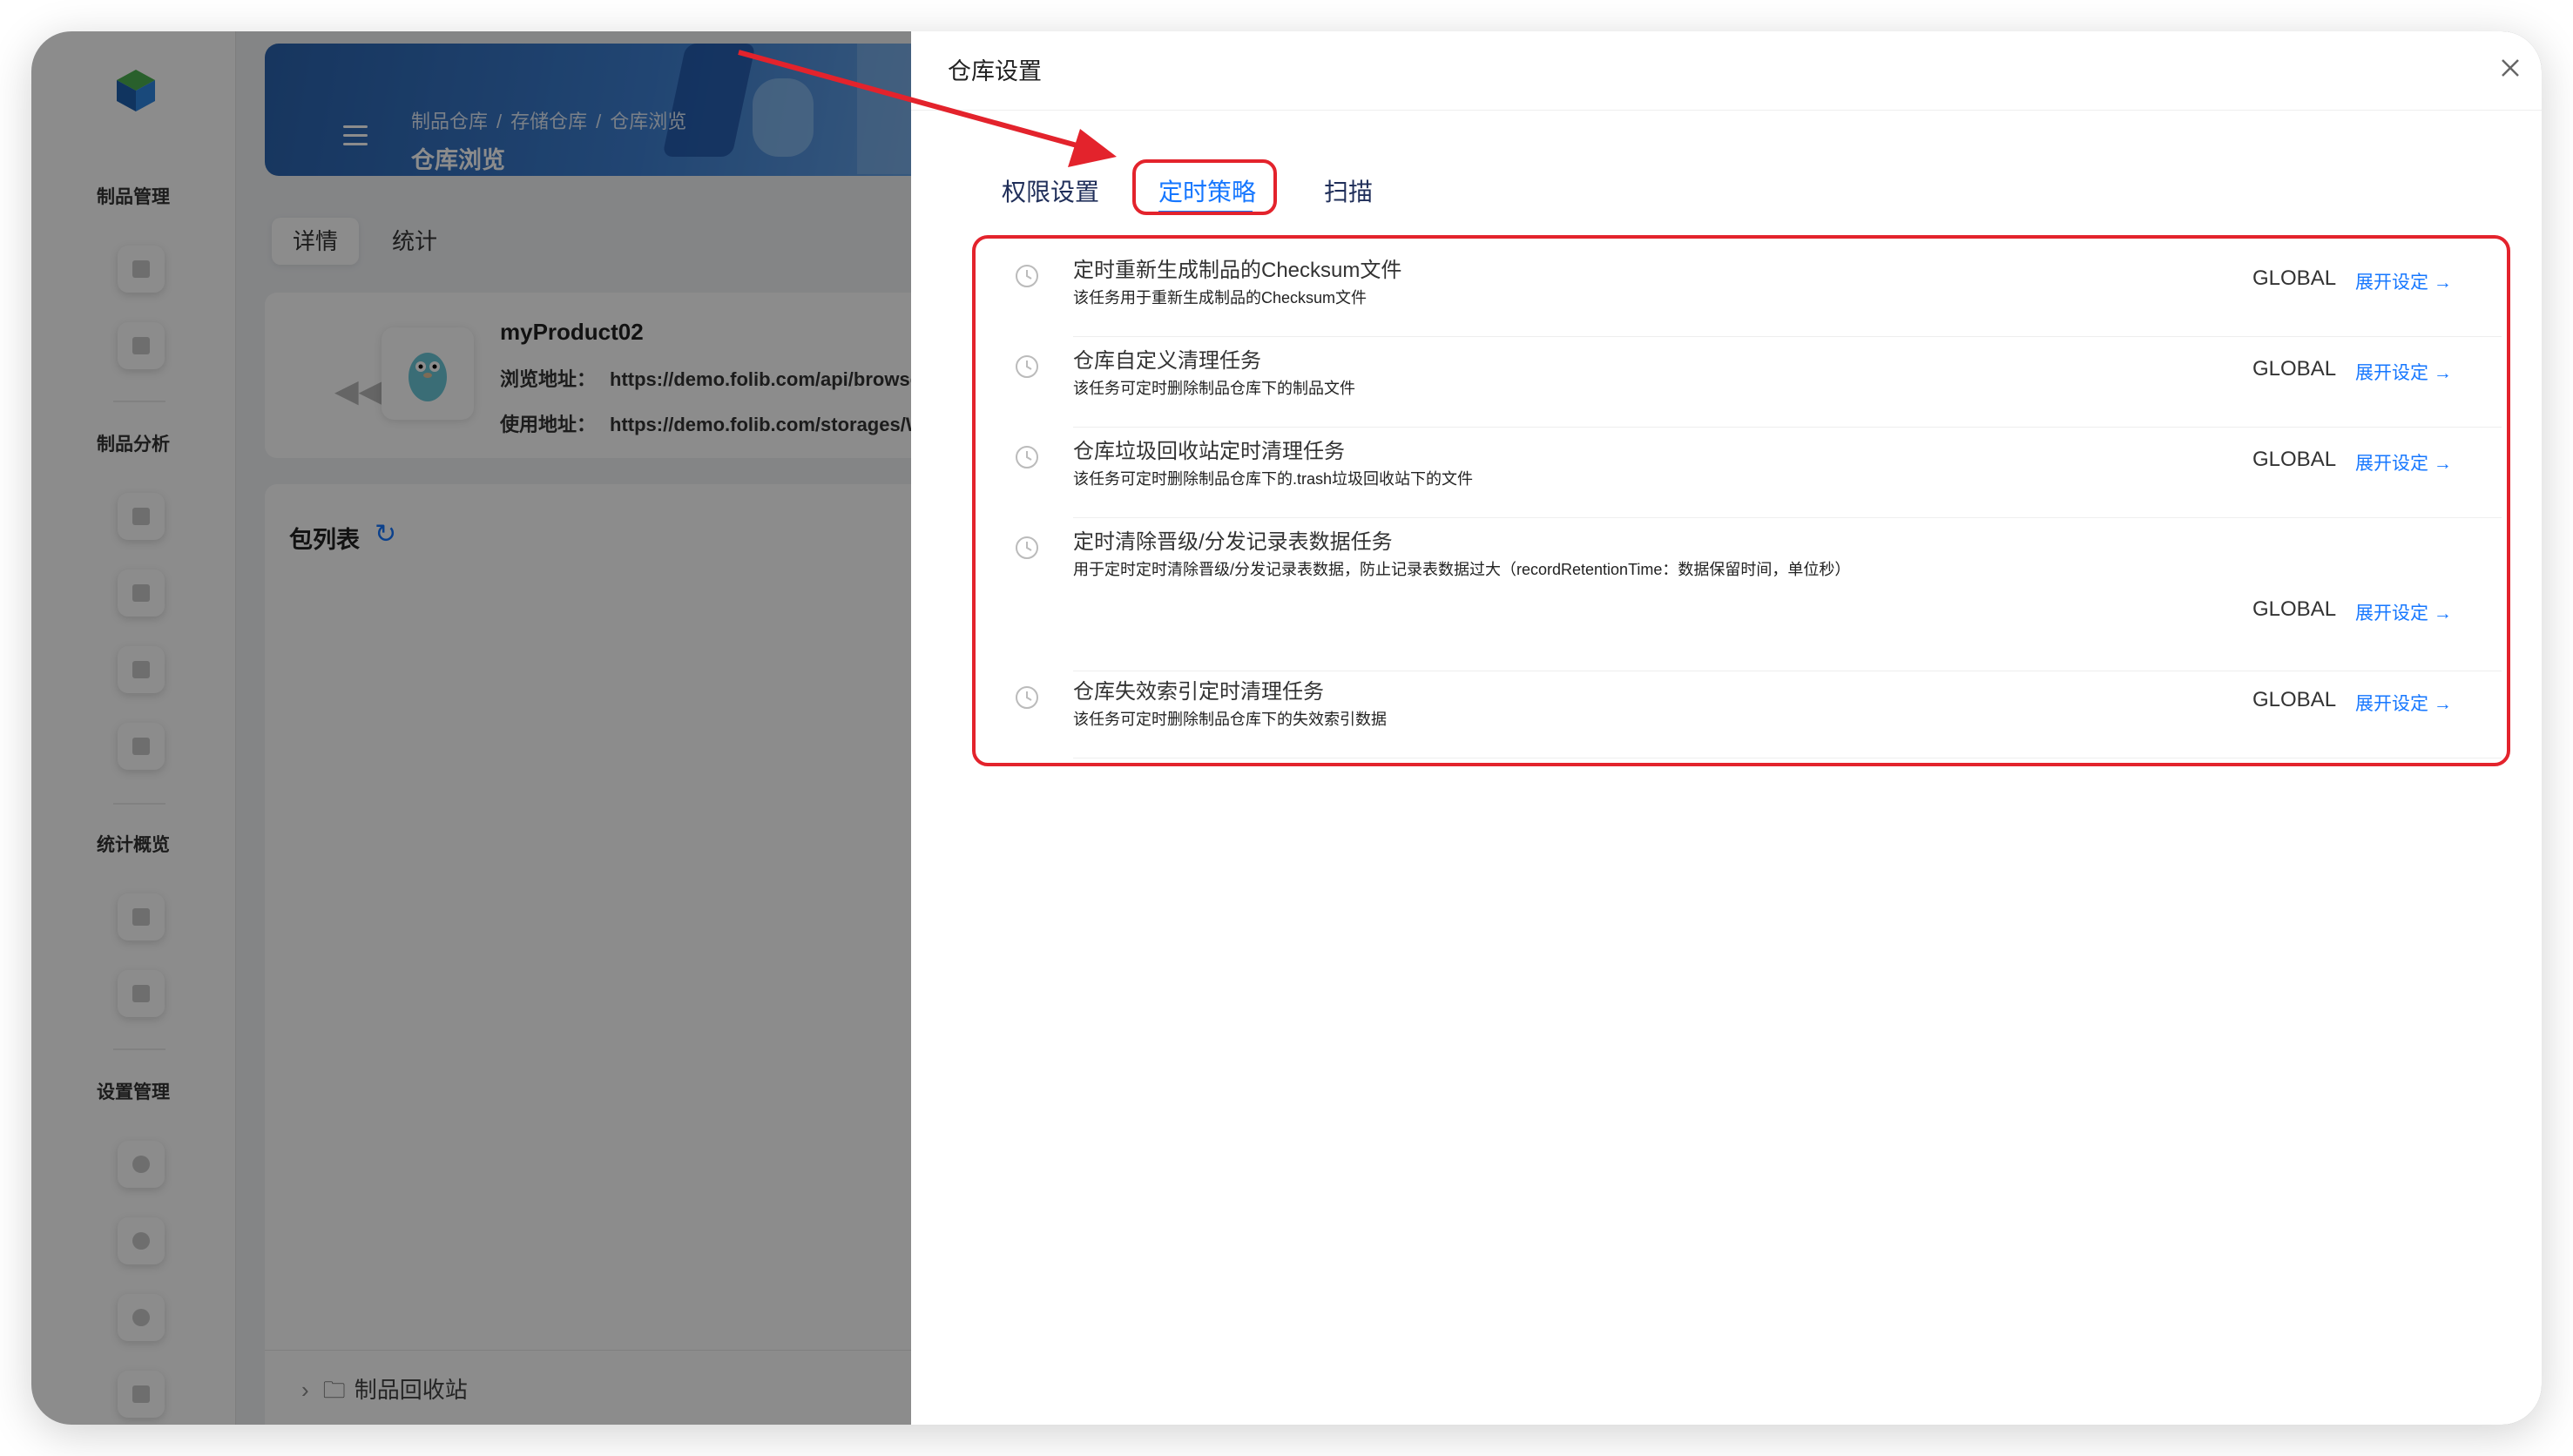 The image size is (2573, 1456). Describe the element at coordinates (1209, 451) in the screenshot. I see `policy-title: 仓库垃圾回收站定时清理任务` at that location.